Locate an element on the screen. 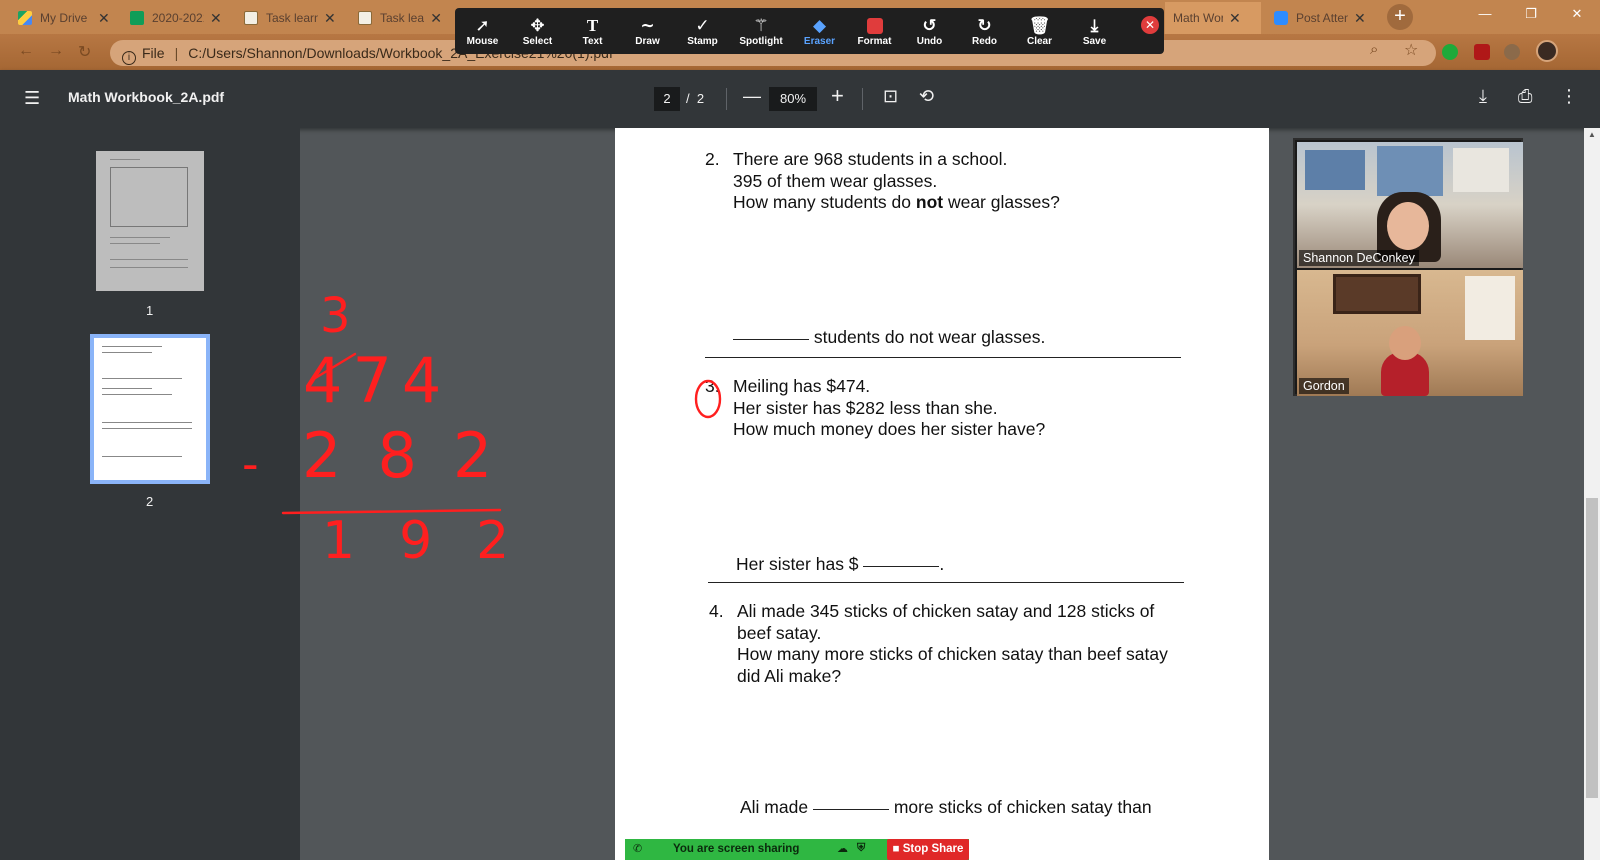 The width and height of the screenshot is (1600, 860). video-tile-shannon: Shannon DeConkey is located at coordinates (1410, 205).